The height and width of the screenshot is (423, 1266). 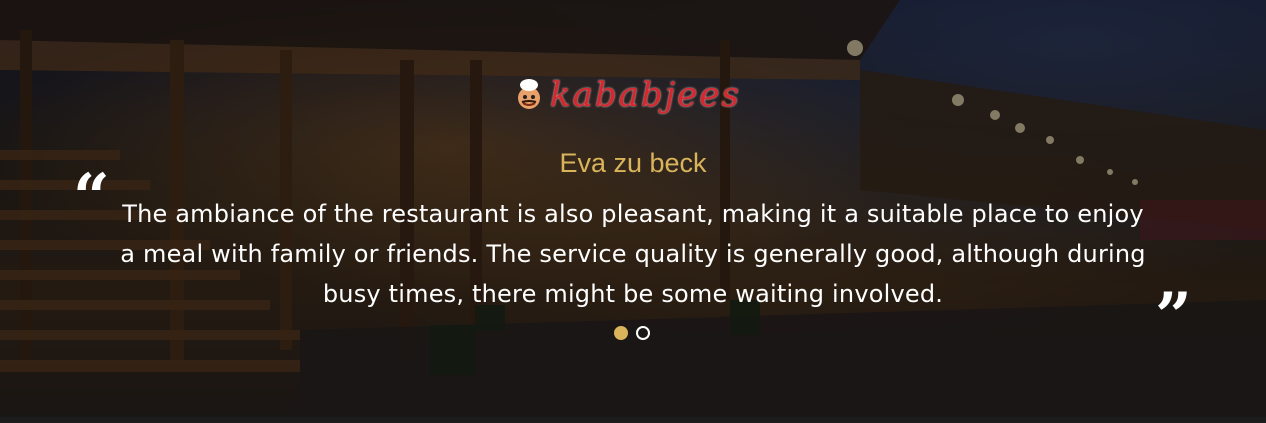 I want to click on reviewer-name: Eva zu beck, so click(x=633, y=163).